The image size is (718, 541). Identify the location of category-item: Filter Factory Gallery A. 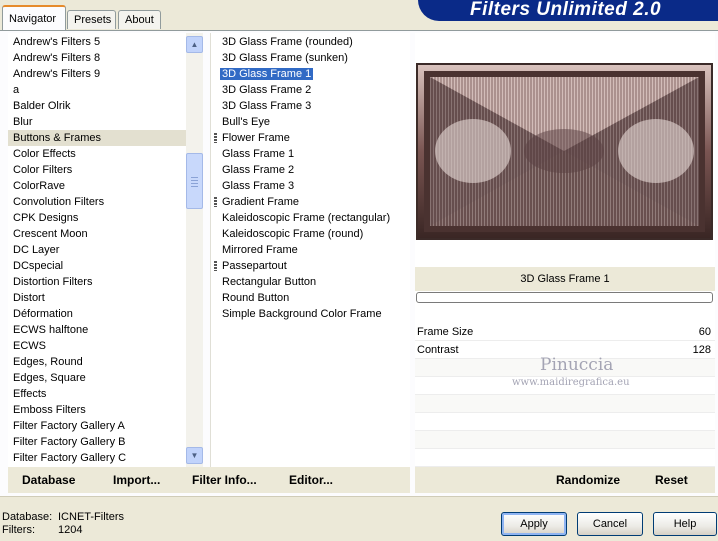
(97, 426).